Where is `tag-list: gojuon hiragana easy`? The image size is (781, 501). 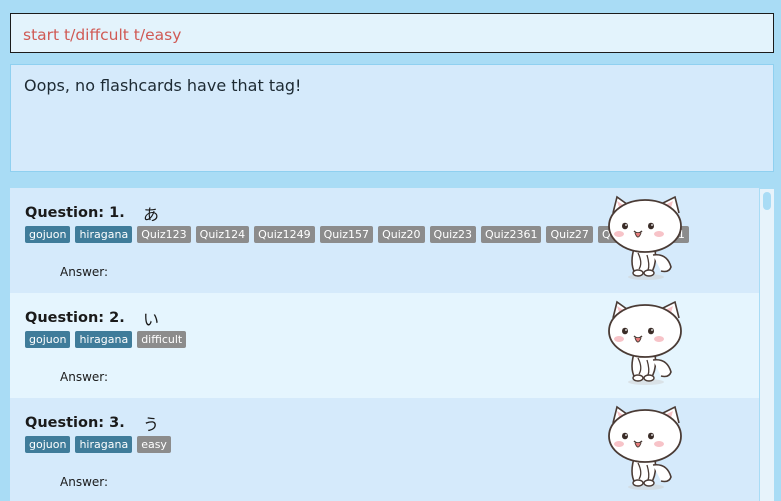 tag-list: gojuon hiragana easy is located at coordinates (98, 444).